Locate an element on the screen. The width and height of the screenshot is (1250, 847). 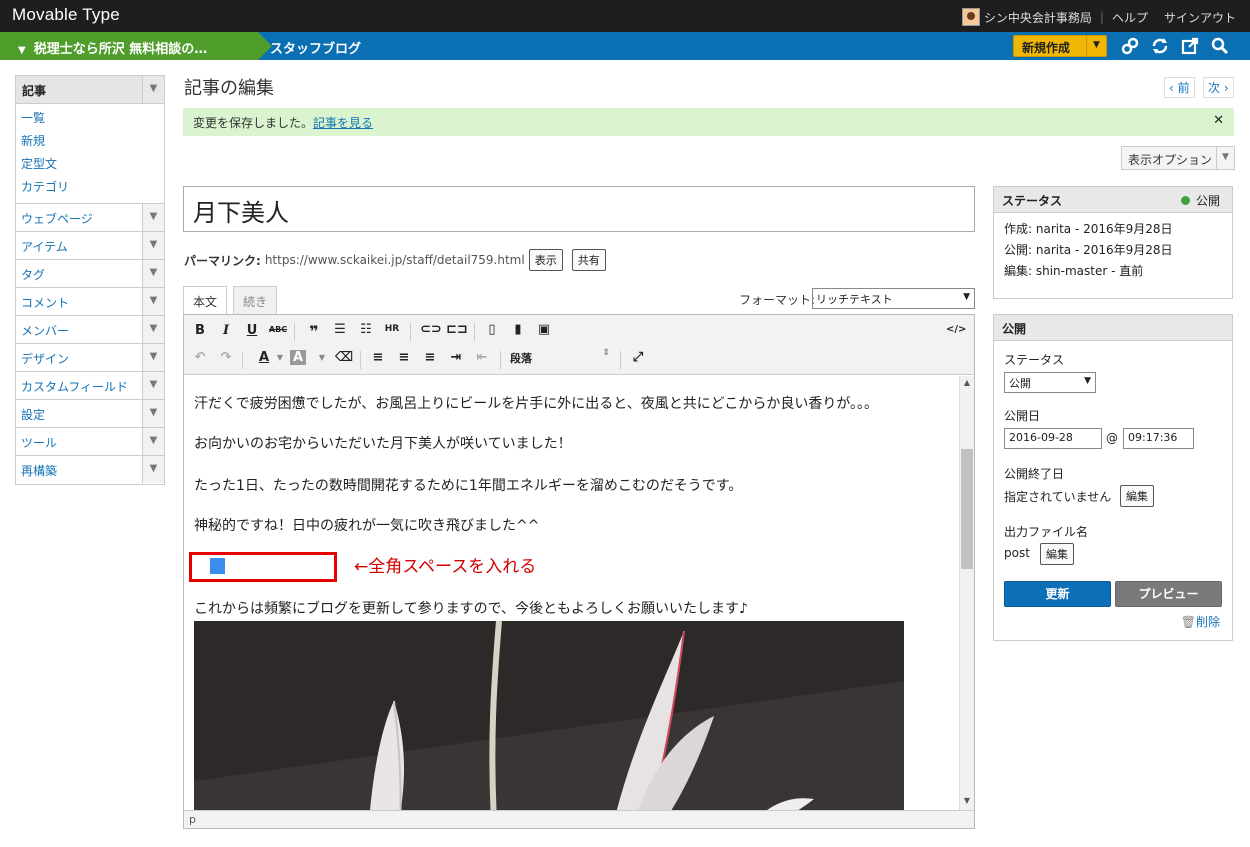
sidebar-item: カスタムフィールド ▼ is located at coordinates (90, 386).